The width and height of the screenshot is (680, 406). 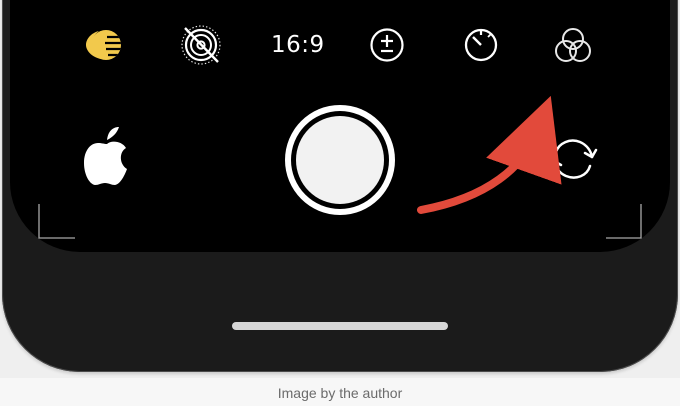 I want to click on exposure-icon, so click(x=387, y=45).